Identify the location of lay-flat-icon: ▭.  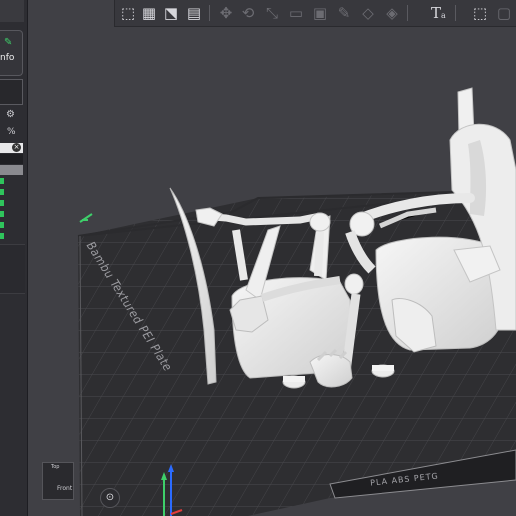
(296, 13).